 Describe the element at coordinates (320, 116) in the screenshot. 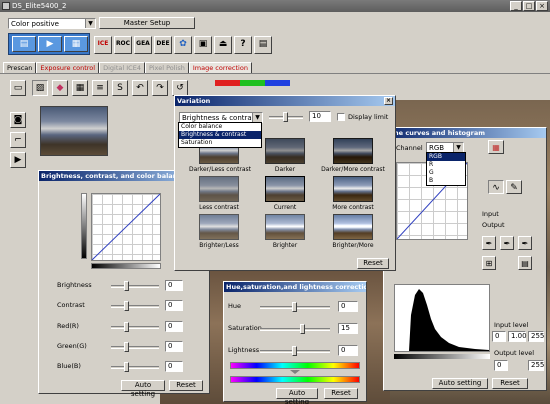

I see `variation-step-value: 10` at that location.